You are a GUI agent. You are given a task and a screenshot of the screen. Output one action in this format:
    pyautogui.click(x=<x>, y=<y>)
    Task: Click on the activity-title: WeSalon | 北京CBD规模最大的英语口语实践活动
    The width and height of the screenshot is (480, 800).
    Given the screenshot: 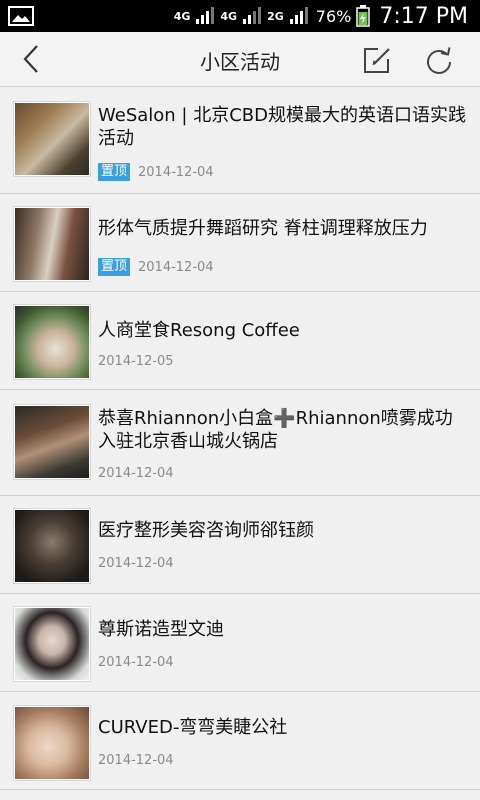 What is the action you would take?
    pyautogui.click(x=282, y=127)
    